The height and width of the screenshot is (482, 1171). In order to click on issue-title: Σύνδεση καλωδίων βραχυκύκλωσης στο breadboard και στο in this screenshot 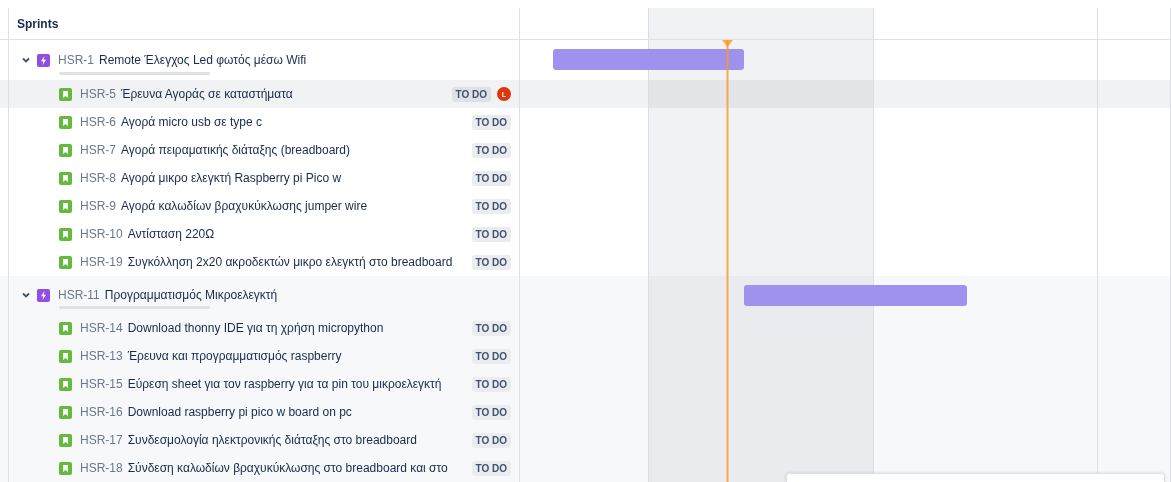, I will do `click(288, 468)`.